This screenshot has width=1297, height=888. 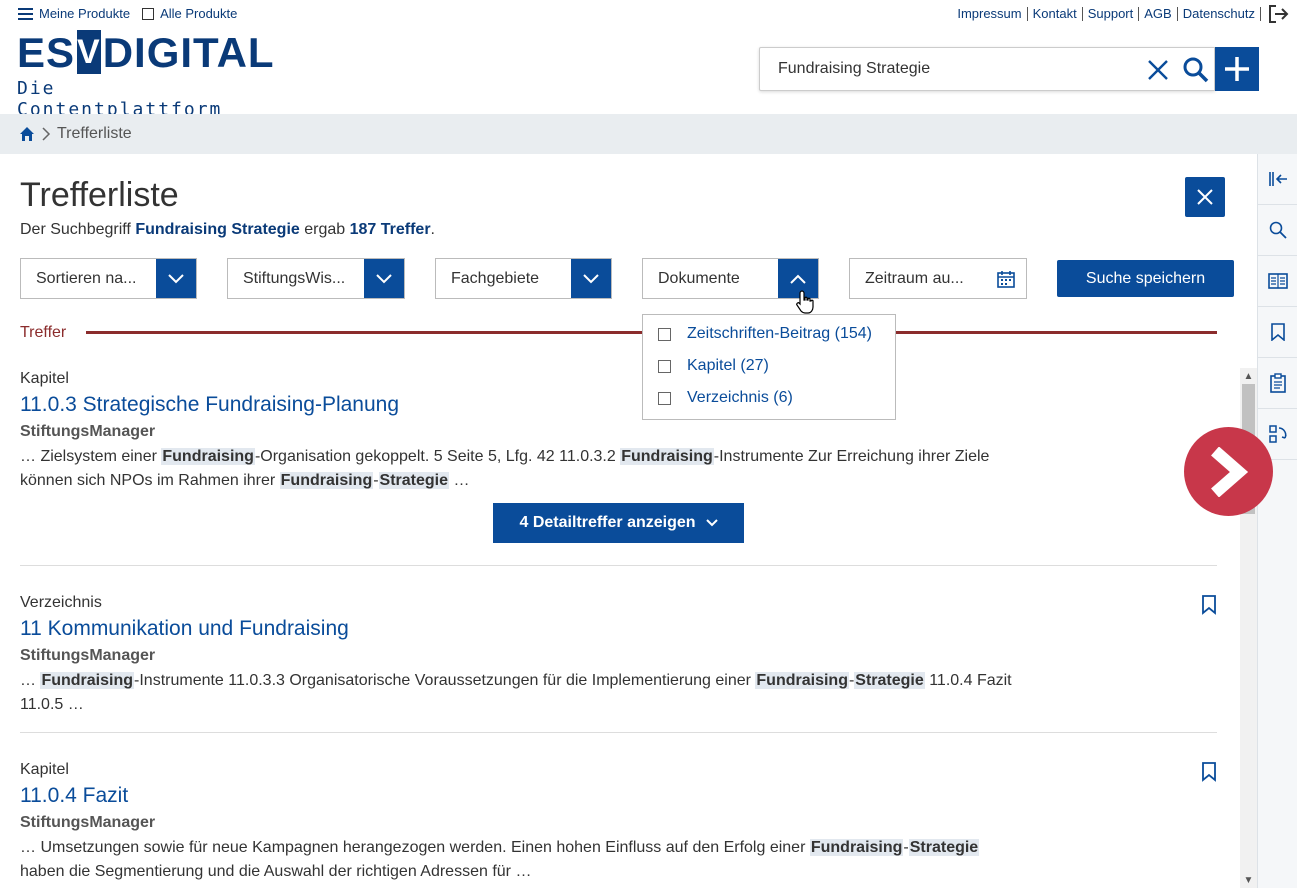 What do you see at coordinates (987, 69) in the screenshot?
I see `search-input: Fundraising Strategie` at bounding box center [987, 69].